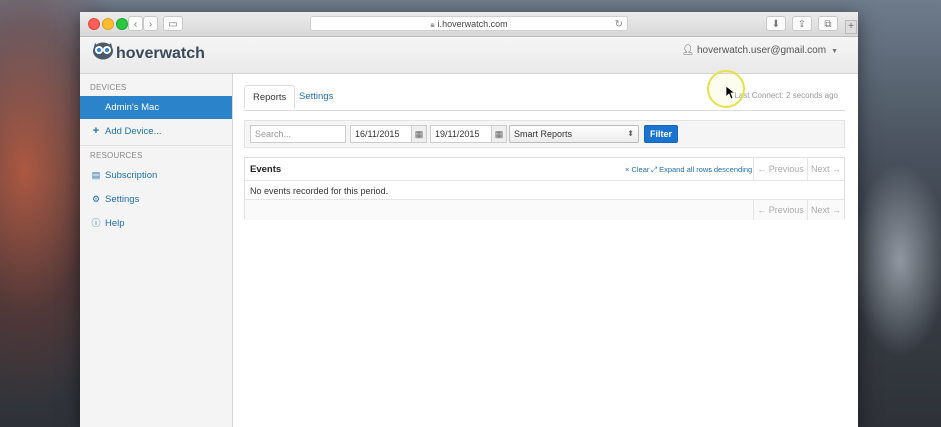  Describe the element at coordinates (122, 24) in the screenshot. I see `maximize-window-button` at that location.